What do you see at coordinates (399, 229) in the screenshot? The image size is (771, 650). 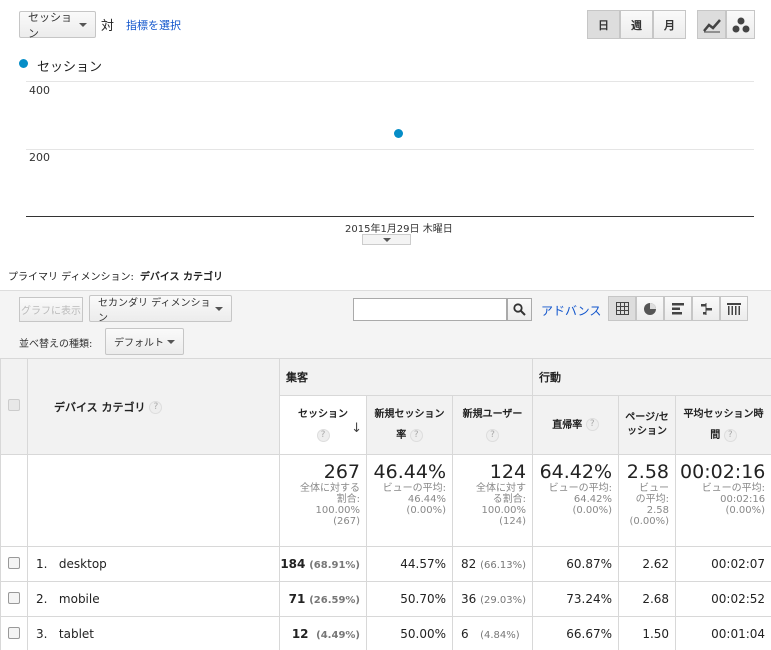 I see `x-tick-label: 2015年1月29日 木曜日` at bounding box center [399, 229].